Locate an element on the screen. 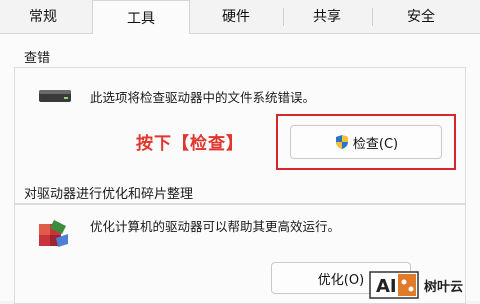 This screenshot has width=480, height=304. tab-general-label: 常规 is located at coordinates (43, 17).